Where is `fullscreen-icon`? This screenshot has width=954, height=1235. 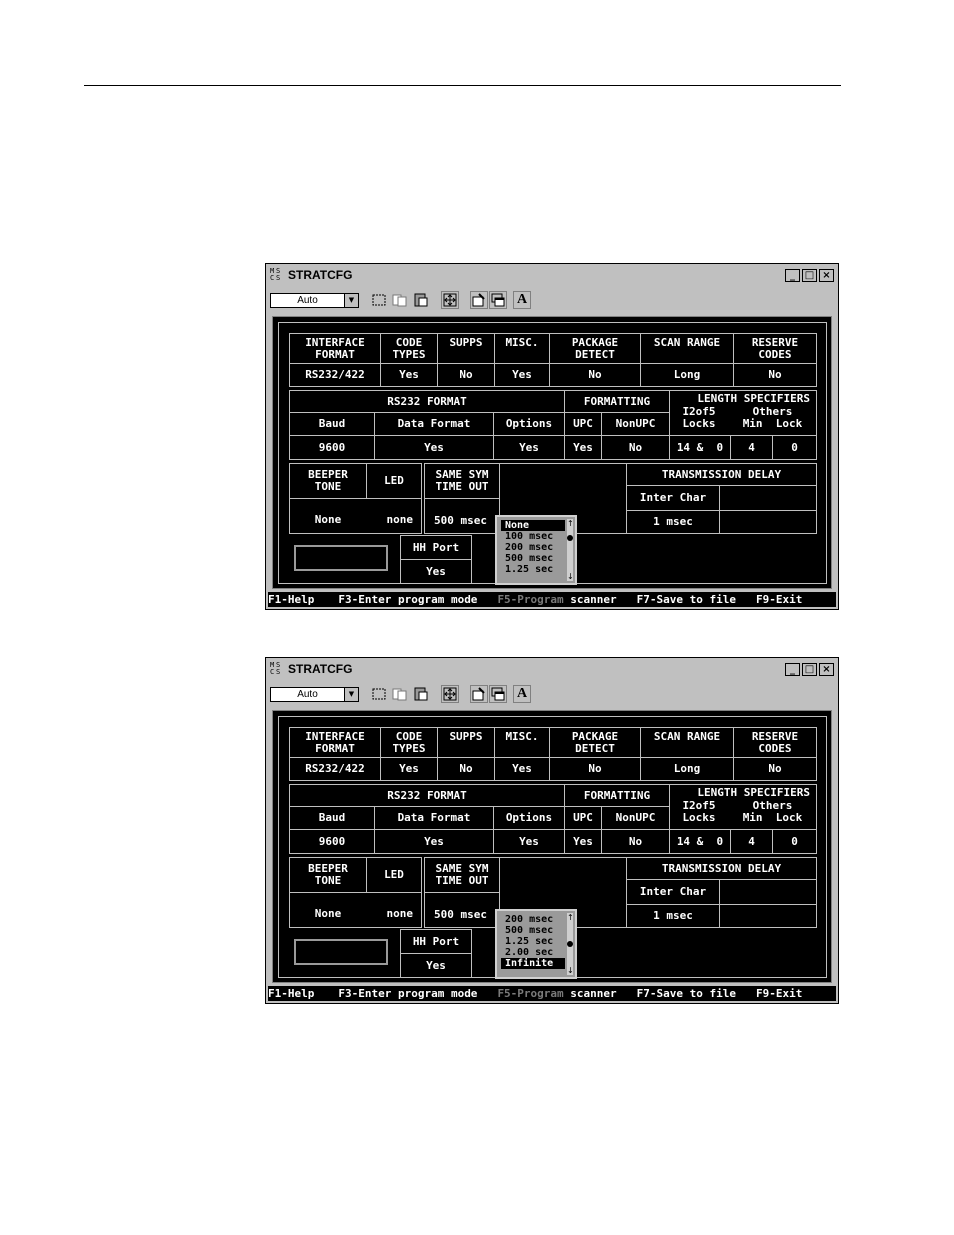
fullscreen-icon is located at coordinates (450, 694).